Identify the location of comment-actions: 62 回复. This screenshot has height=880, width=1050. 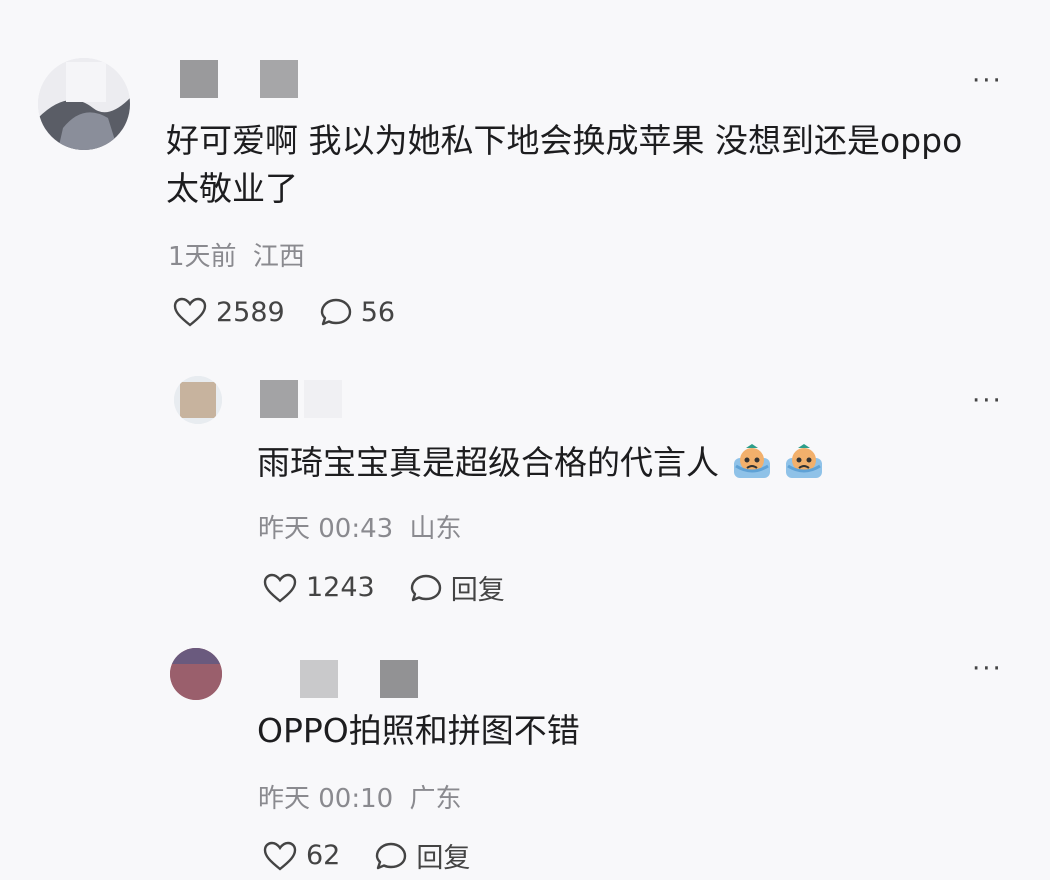
(383, 855).